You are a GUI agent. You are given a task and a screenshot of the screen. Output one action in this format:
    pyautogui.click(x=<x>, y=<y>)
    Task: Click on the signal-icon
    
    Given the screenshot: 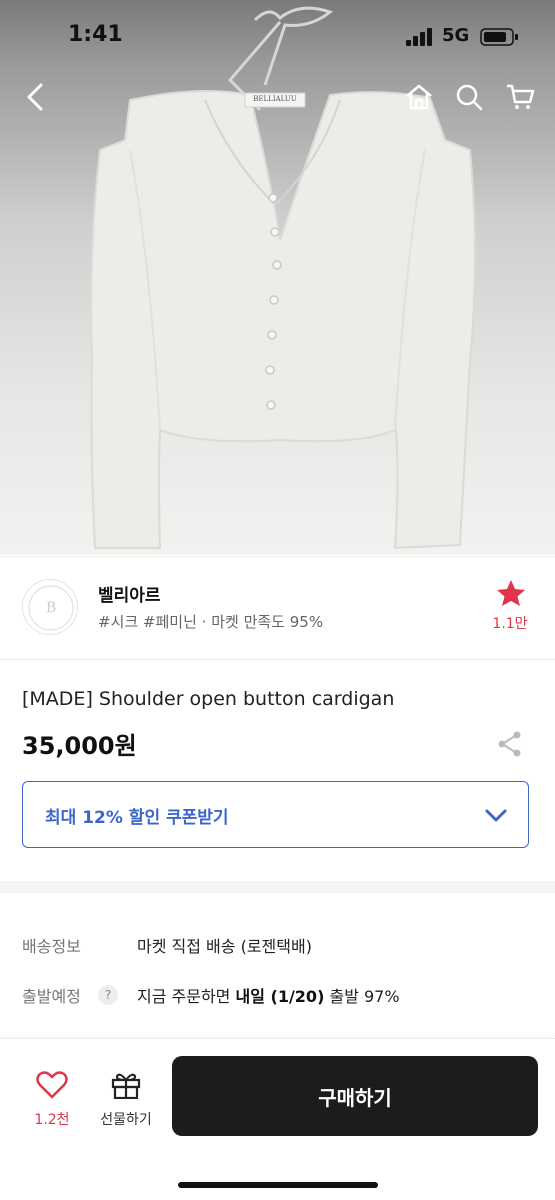 What is the action you would take?
    pyautogui.click(x=419, y=37)
    